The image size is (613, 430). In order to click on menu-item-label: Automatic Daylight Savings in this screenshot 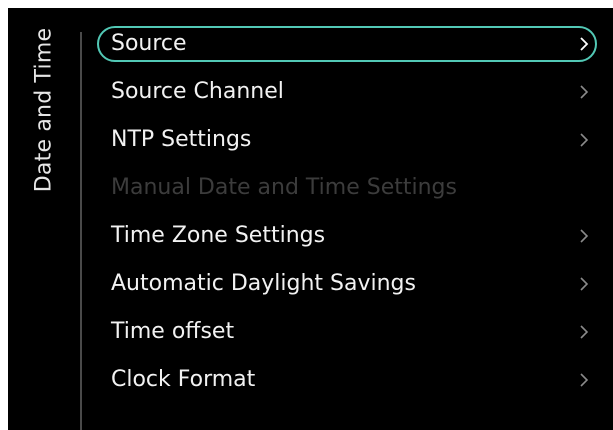, I will do `click(263, 283)`.